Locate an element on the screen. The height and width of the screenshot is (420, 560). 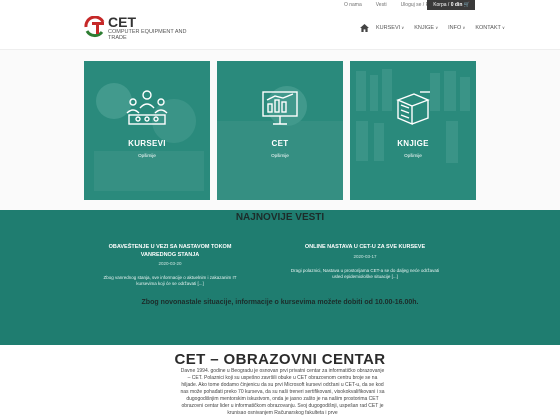
news-item-date: 2020-03-20 is located at coordinates (170, 263).